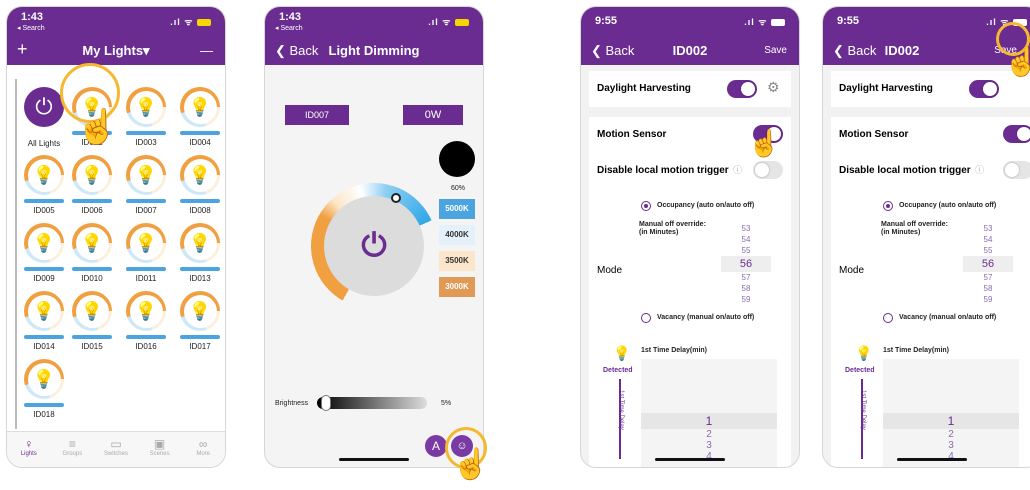 This screenshot has height=490, width=1030. I want to click on dimmer-dial: ⏻, so click(374, 246).